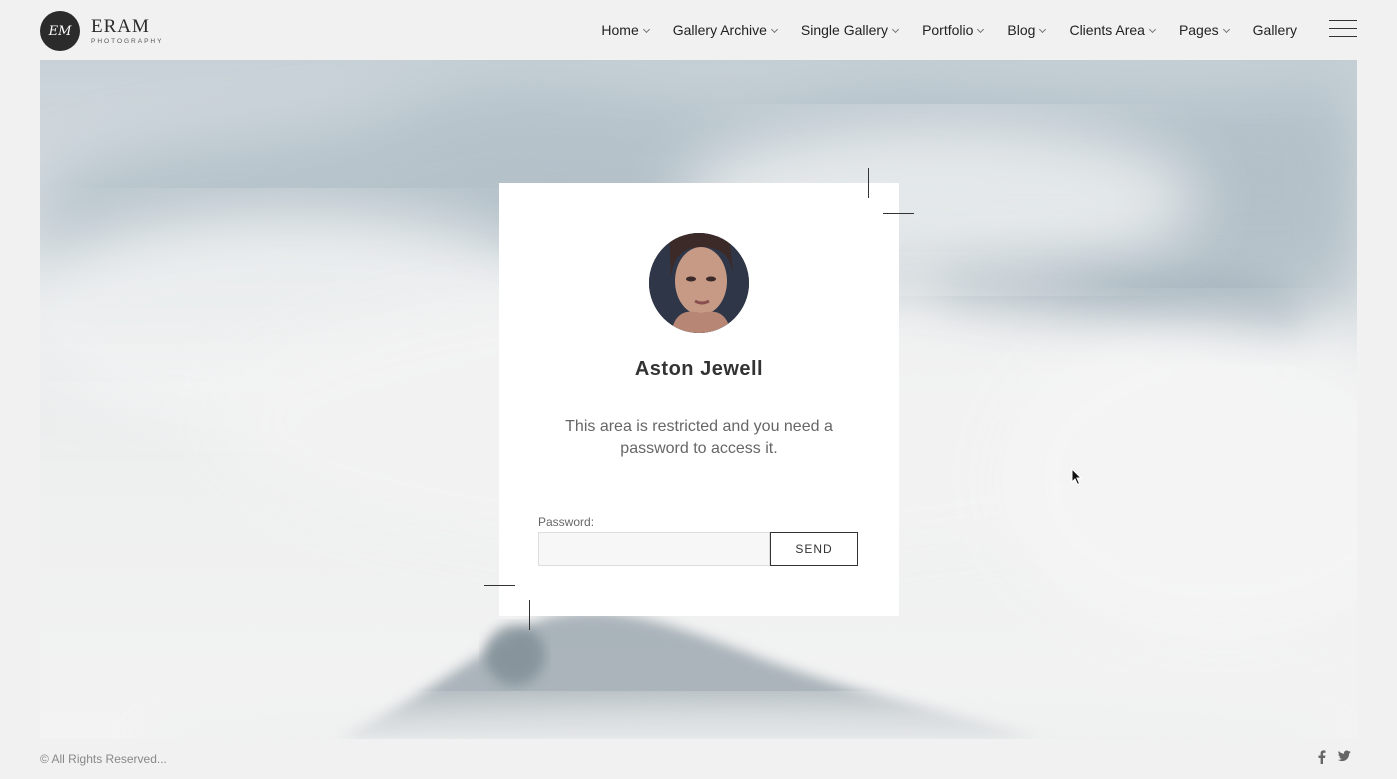 The height and width of the screenshot is (779, 1397). I want to click on nav-item-label: Blog, so click(1021, 30).